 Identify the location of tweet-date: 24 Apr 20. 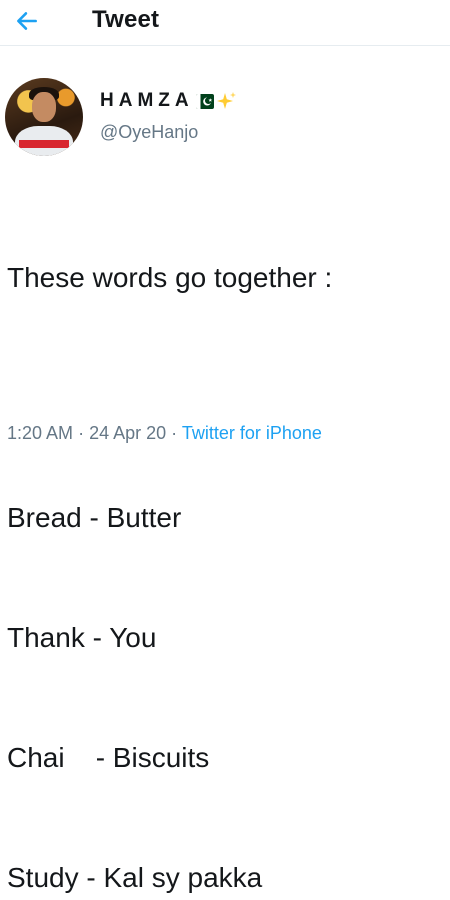
(128, 433).